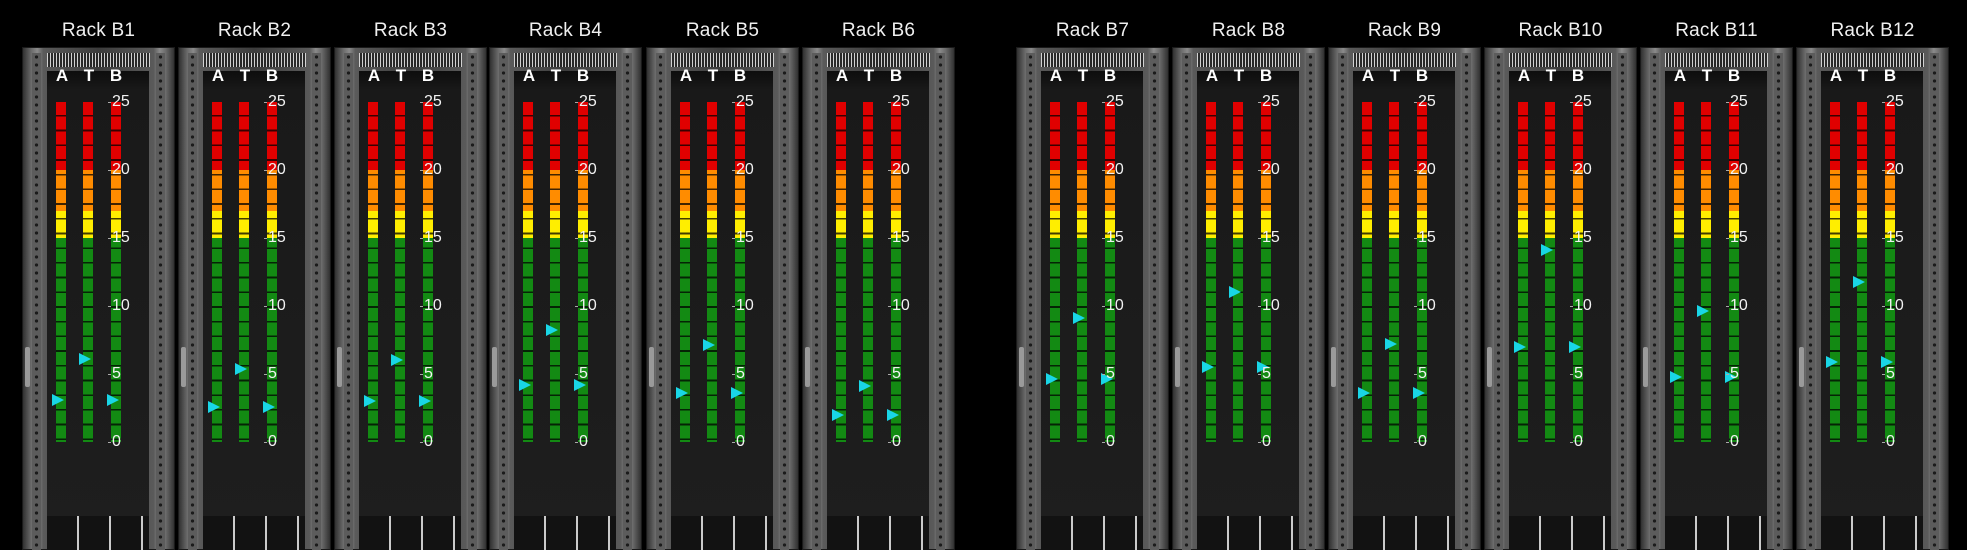 This screenshot has width=1967, height=550. I want to click on rack-5: Rack B5 A T B 25 20 15 10 5 0, so click(722, 275).